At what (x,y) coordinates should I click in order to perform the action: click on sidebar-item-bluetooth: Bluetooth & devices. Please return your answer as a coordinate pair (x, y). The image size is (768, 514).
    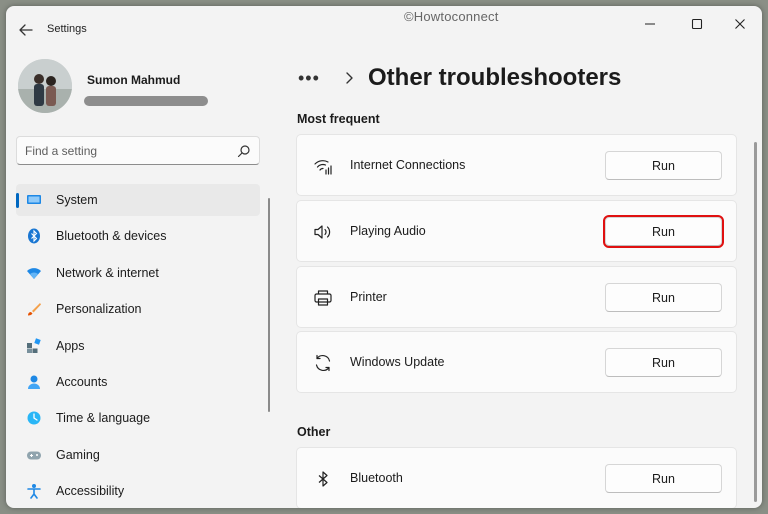
    Looking at the image, I should click on (138, 236).